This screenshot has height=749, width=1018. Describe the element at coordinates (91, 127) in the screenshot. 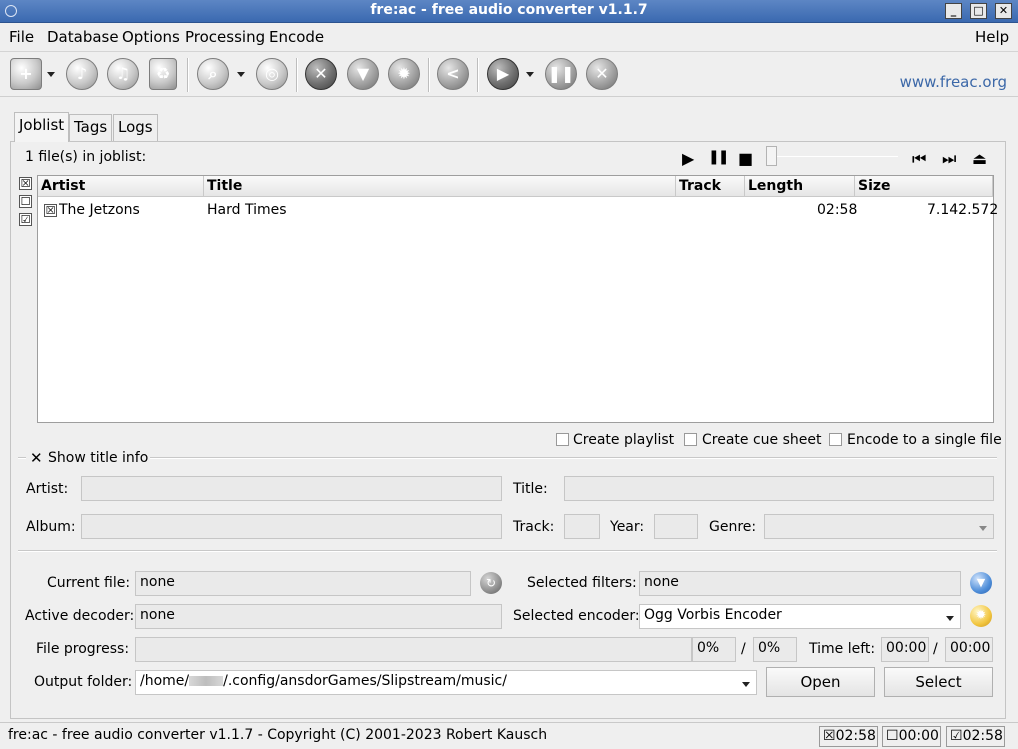

I see `tab-tags: Tags` at that location.